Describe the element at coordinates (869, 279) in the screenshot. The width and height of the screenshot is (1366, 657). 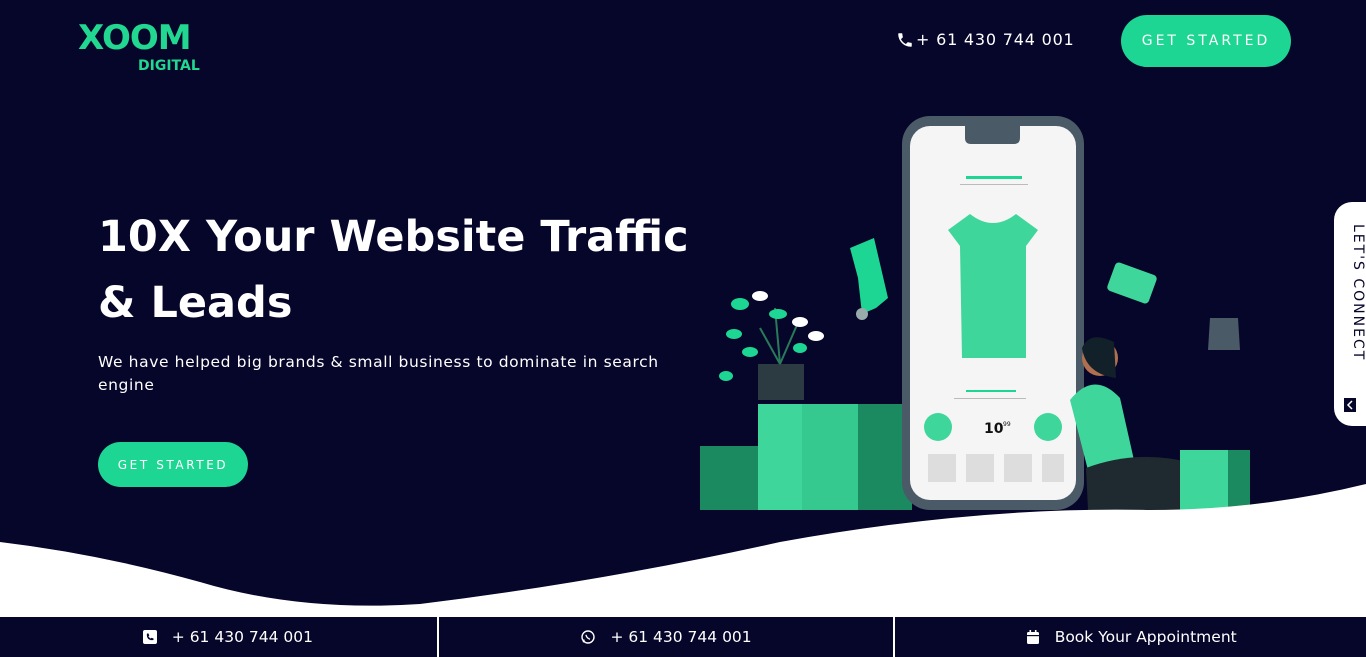
I see `sock-icon` at that location.